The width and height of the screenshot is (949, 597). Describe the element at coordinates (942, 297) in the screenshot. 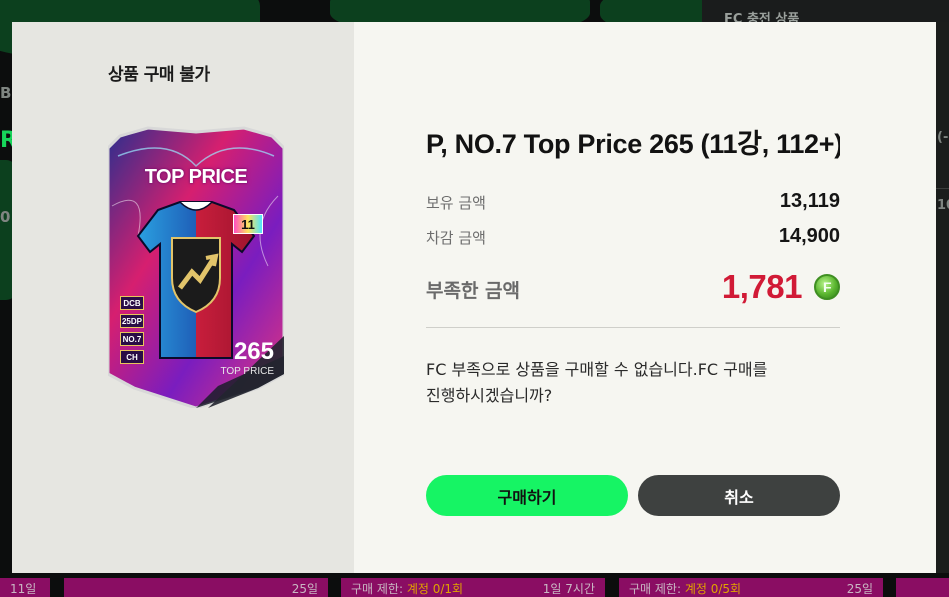

I see `bg-right-strip` at that location.